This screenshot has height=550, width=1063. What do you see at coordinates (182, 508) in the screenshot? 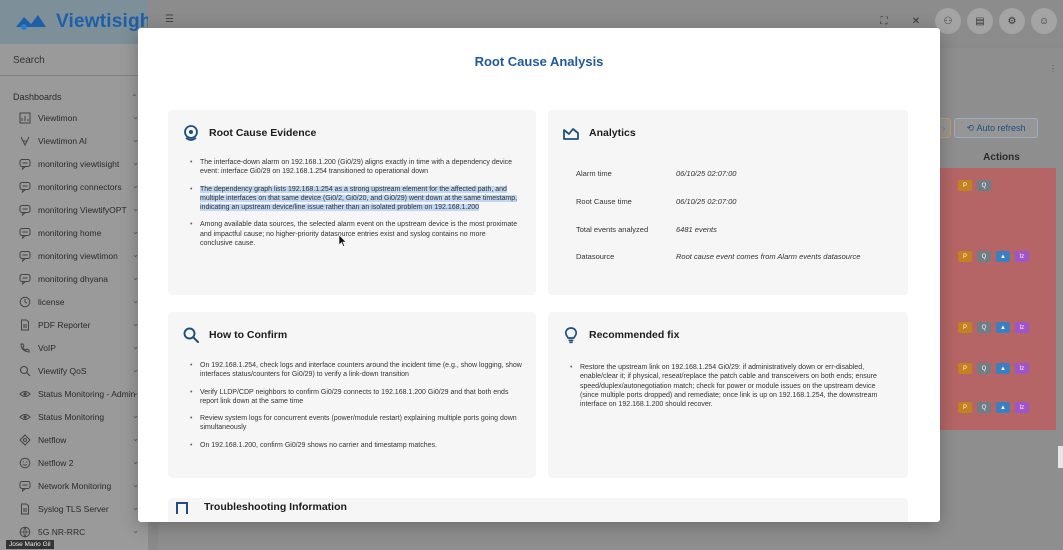
I see `troubleshooting-icon` at bounding box center [182, 508].